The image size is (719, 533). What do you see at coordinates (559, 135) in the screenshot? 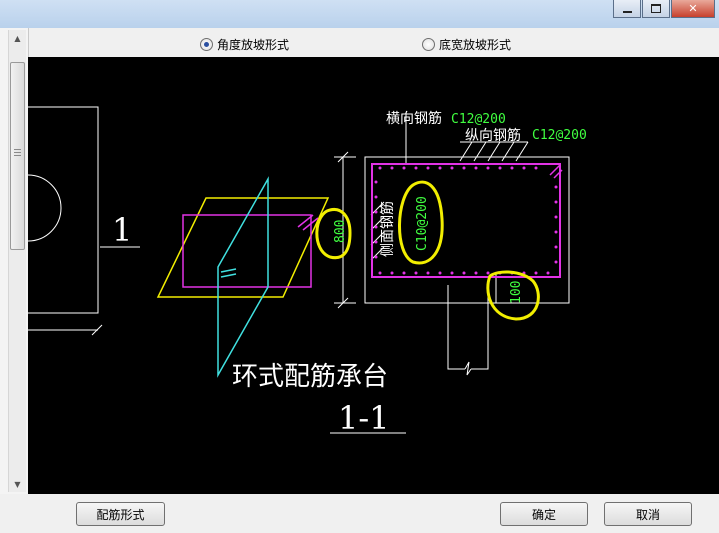
I see `longitudinal-rebar-spec: C12@200` at bounding box center [559, 135].